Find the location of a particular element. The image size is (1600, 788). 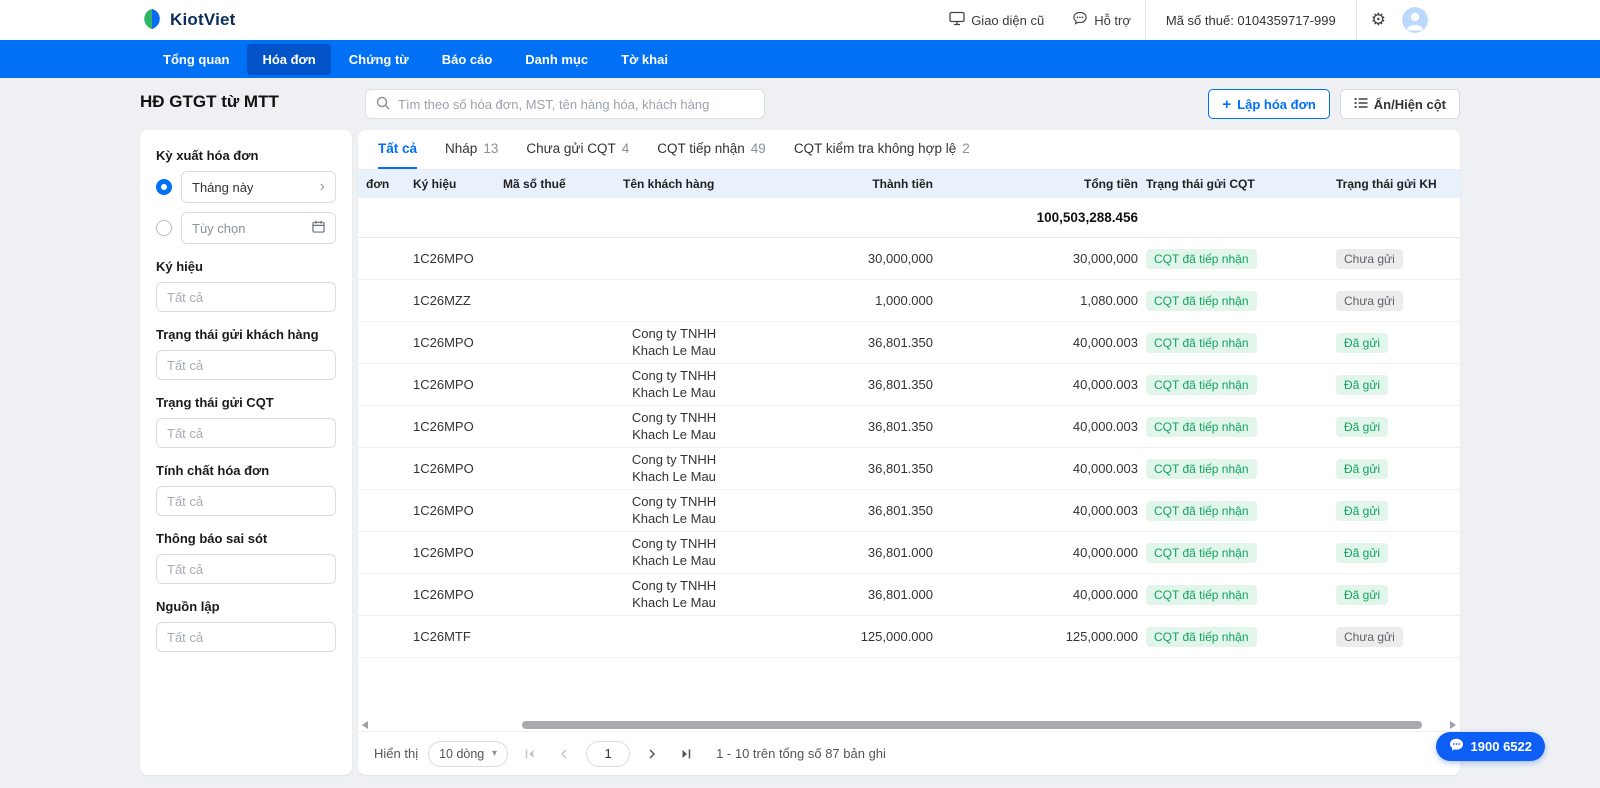

tab-nhap: Nháp 13 is located at coordinates (471, 149).